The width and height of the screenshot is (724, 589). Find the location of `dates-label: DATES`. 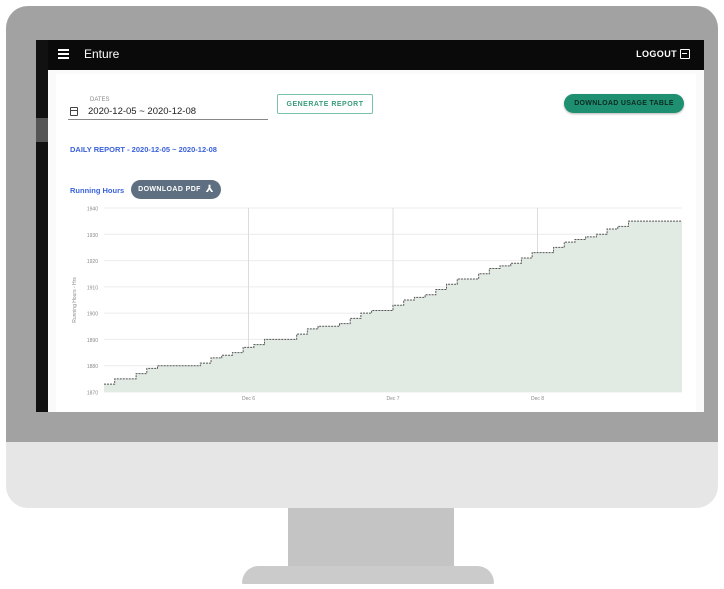

dates-label: DATES is located at coordinates (100, 100).